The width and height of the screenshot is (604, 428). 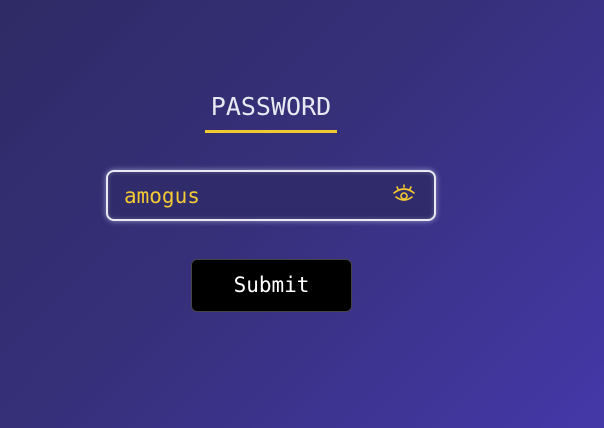 I want to click on password-field: amogus, so click(x=271, y=195).